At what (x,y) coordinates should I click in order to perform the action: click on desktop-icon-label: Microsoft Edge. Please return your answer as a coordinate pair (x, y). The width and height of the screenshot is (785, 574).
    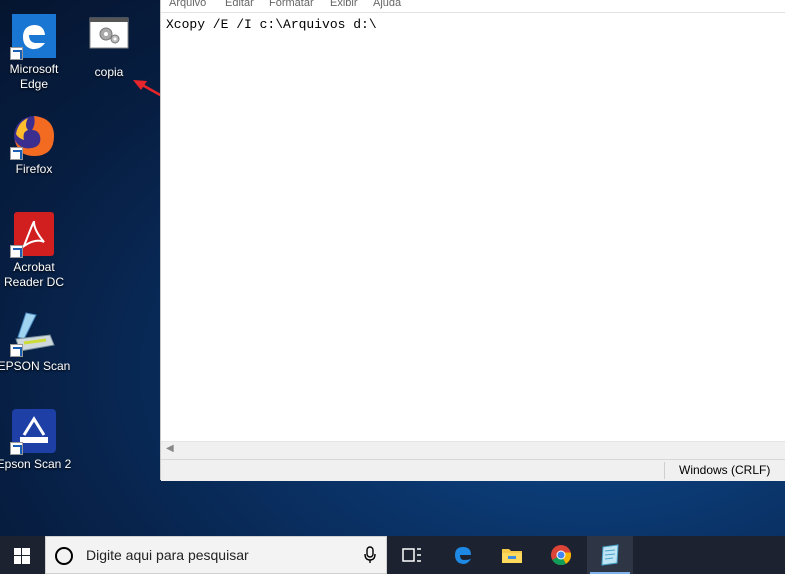
    Looking at the image, I should click on (34, 76).